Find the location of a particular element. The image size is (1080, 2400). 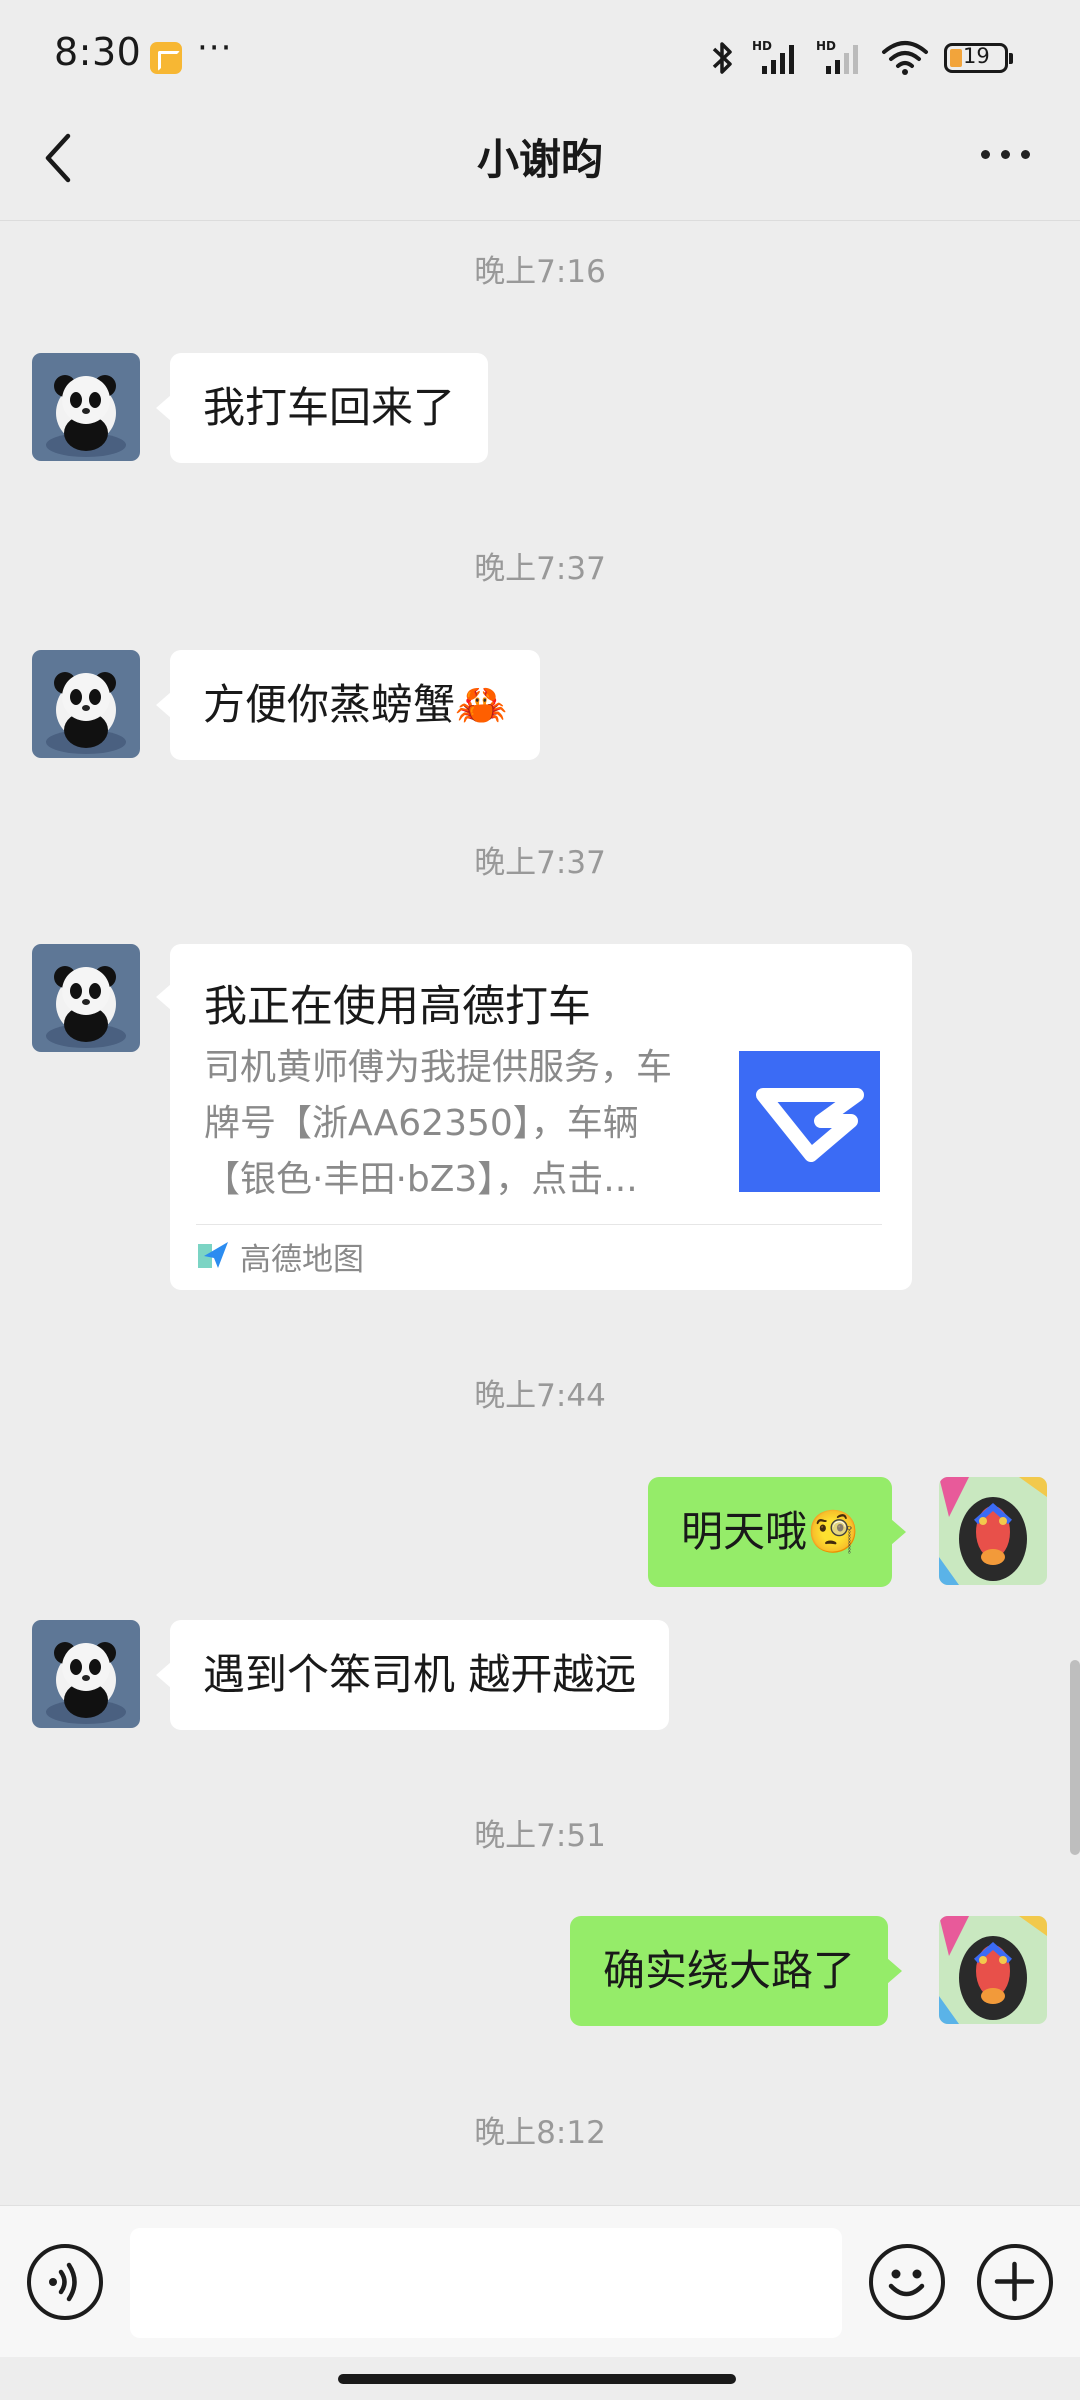

message-bubble-received: 遇到个笨司机 越开越远 is located at coordinates (412, 1675).